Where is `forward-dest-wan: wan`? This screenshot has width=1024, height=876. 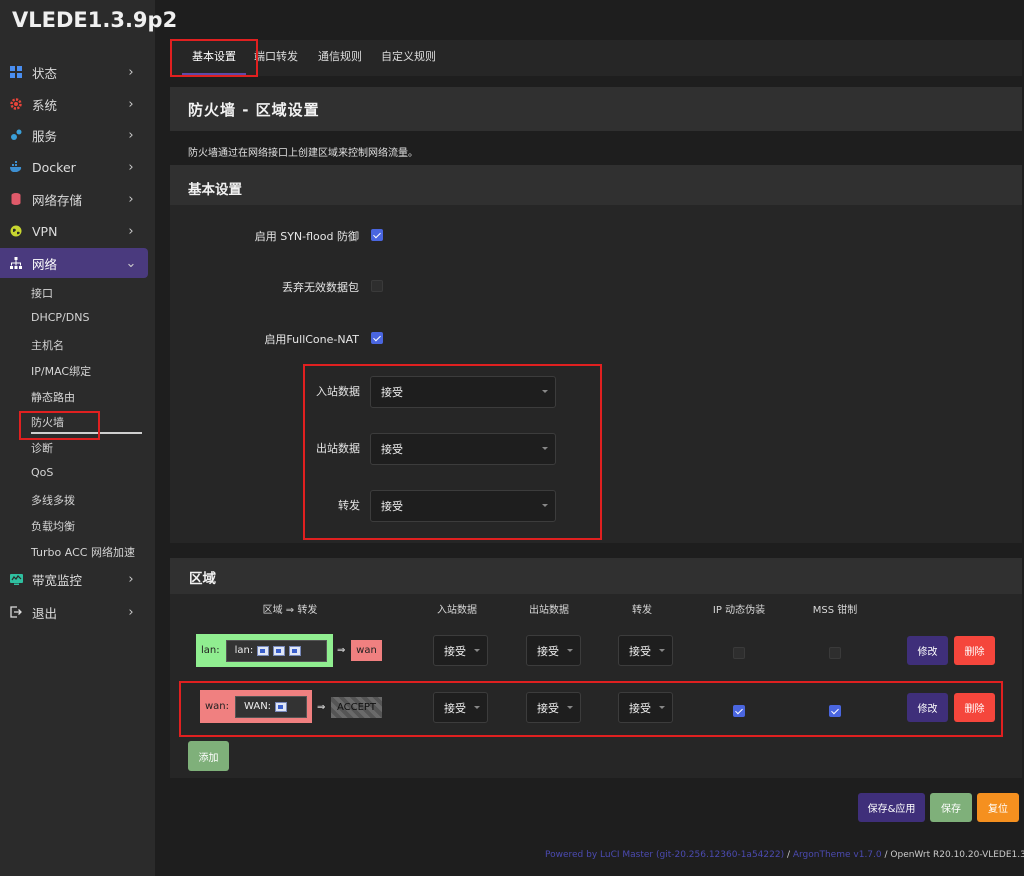 forward-dest-wan: wan is located at coordinates (366, 650).